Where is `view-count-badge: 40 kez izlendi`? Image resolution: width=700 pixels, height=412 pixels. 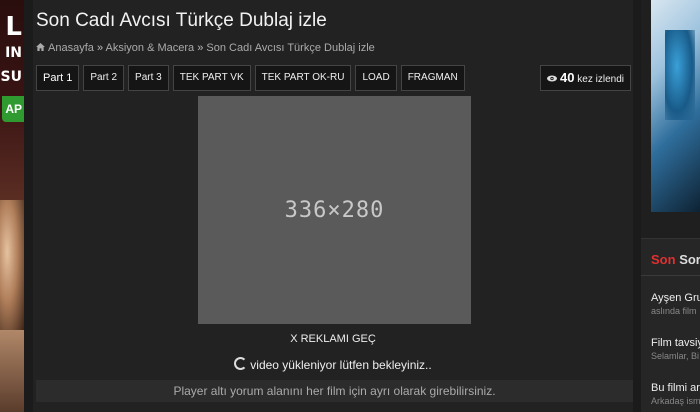
view-count-badge: 40 kez izlendi is located at coordinates (585, 78).